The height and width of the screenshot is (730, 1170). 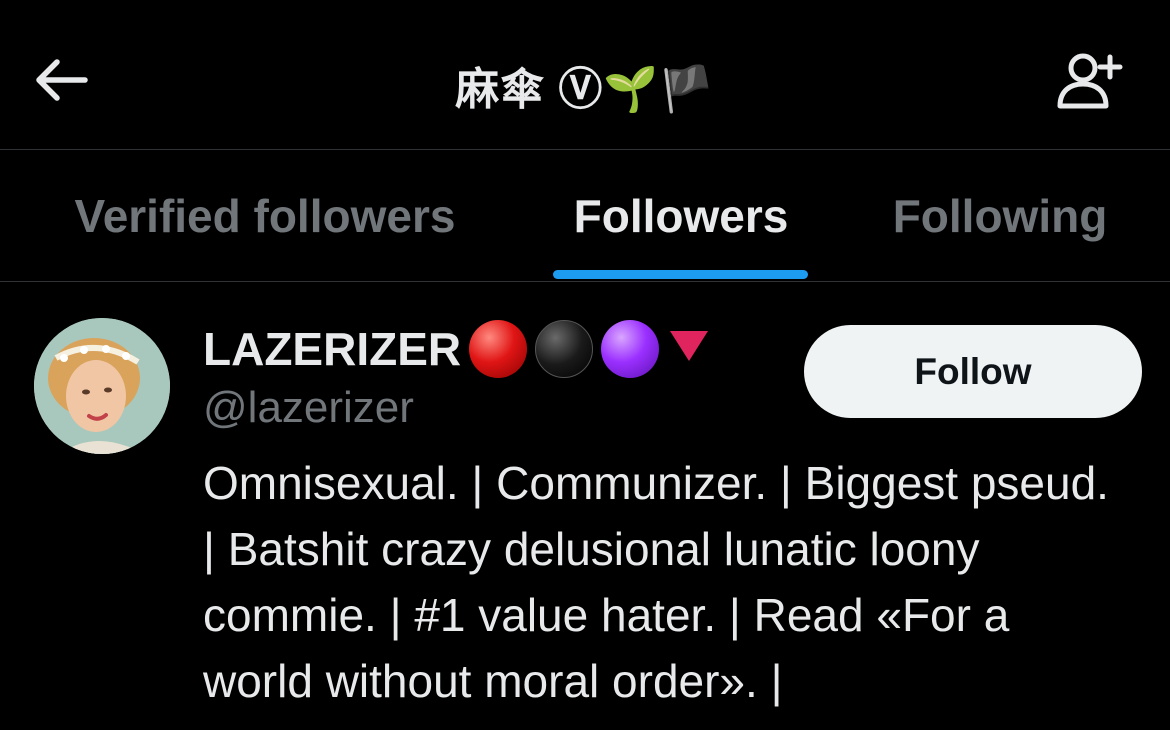 What do you see at coordinates (1000, 215) in the screenshot?
I see `tab-following: Following` at bounding box center [1000, 215].